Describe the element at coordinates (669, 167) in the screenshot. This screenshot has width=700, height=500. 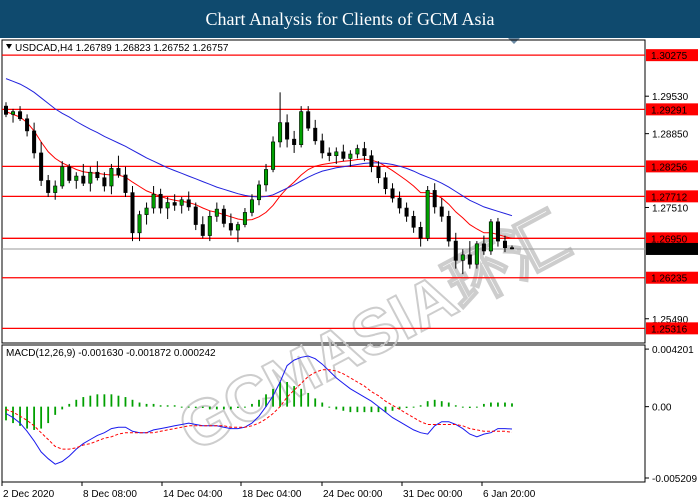
I see `level-label: 1.28256` at that location.